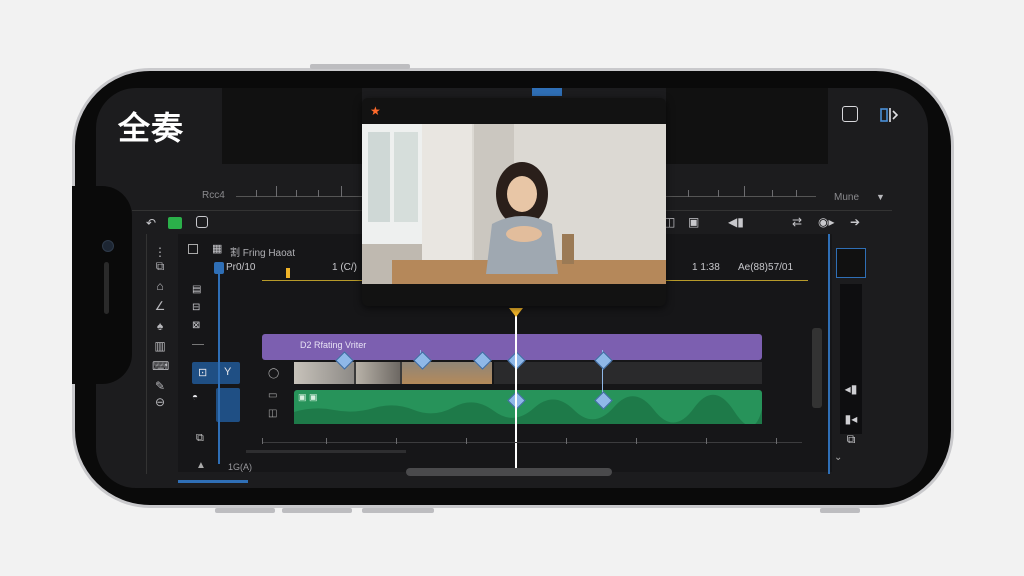 This screenshot has width=1024, height=576. What do you see at coordinates (516, 391) in the screenshot?
I see `playhead` at bounding box center [516, 391].